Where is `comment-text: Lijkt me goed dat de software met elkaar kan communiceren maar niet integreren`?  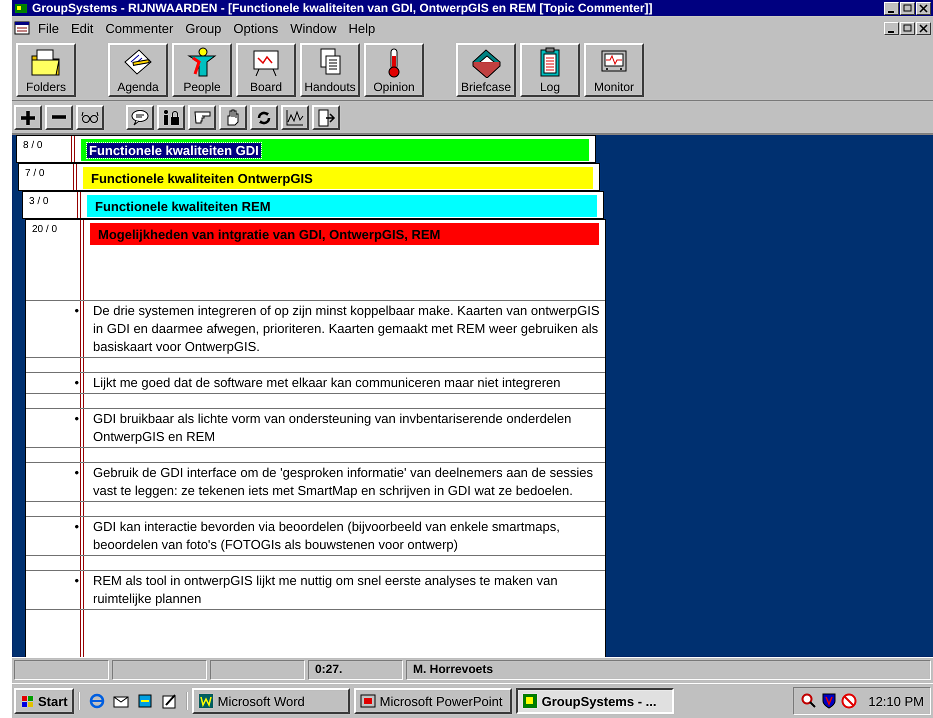 comment-text: Lijkt me goed dat de software met elkaar kan communiceren maar niet integreren is located at coordinates (327, 383).